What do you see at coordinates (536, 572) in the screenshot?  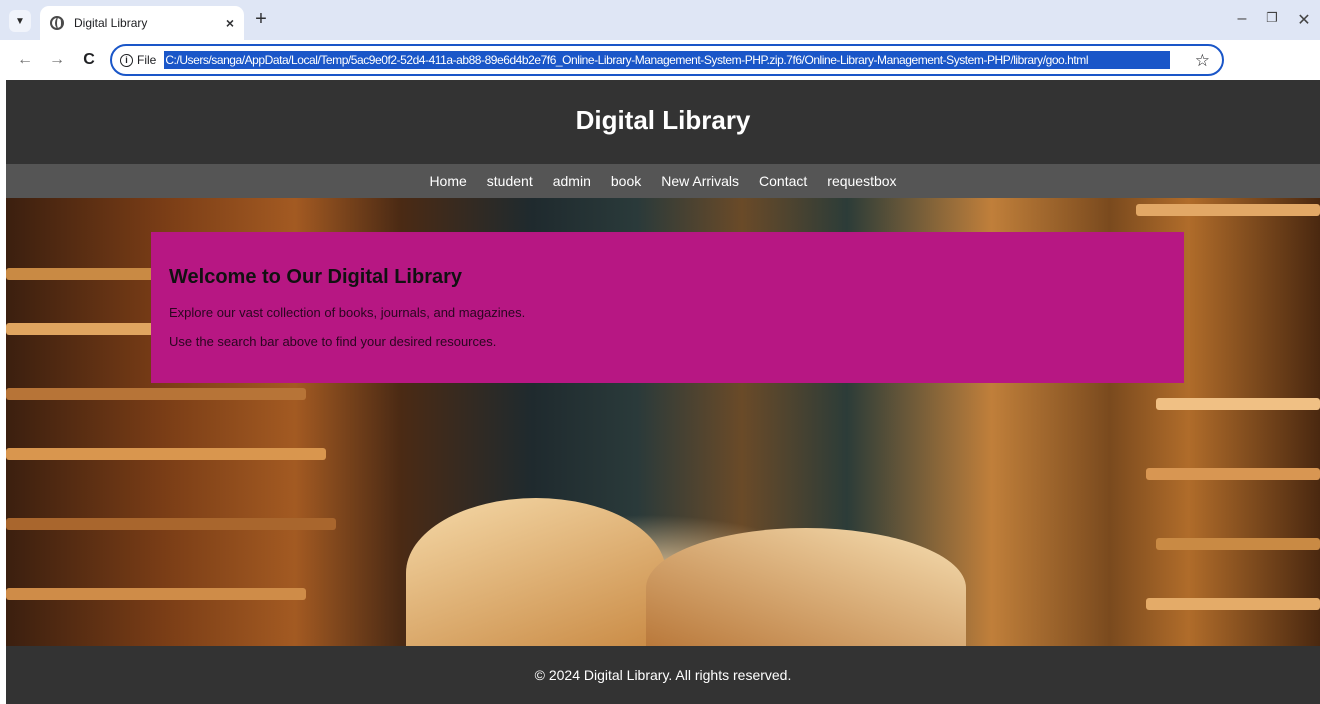 I see `open-book-left-page` at bounding box center [536, 572].